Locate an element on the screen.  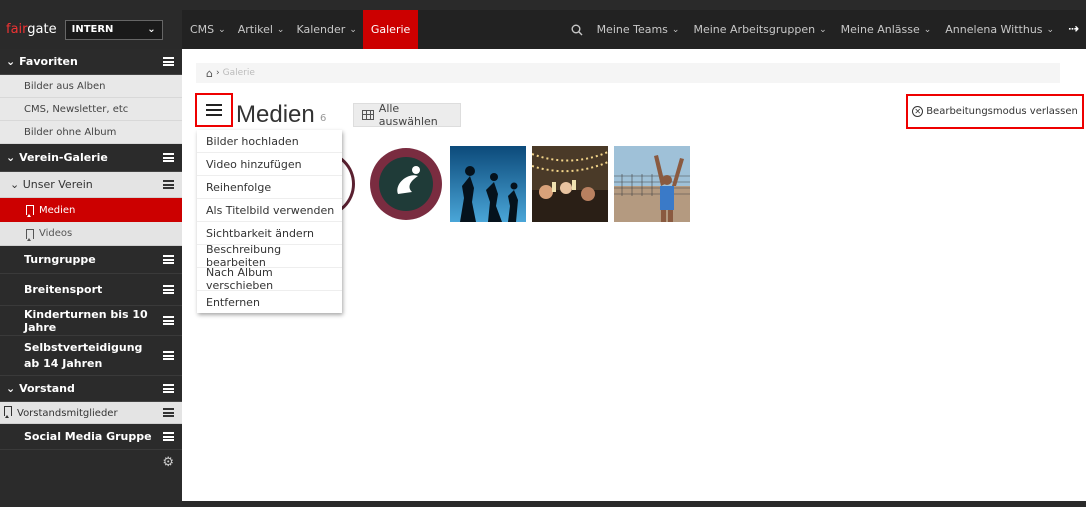
close-circle-icon: ✕ is located at coordinates (918, 111).